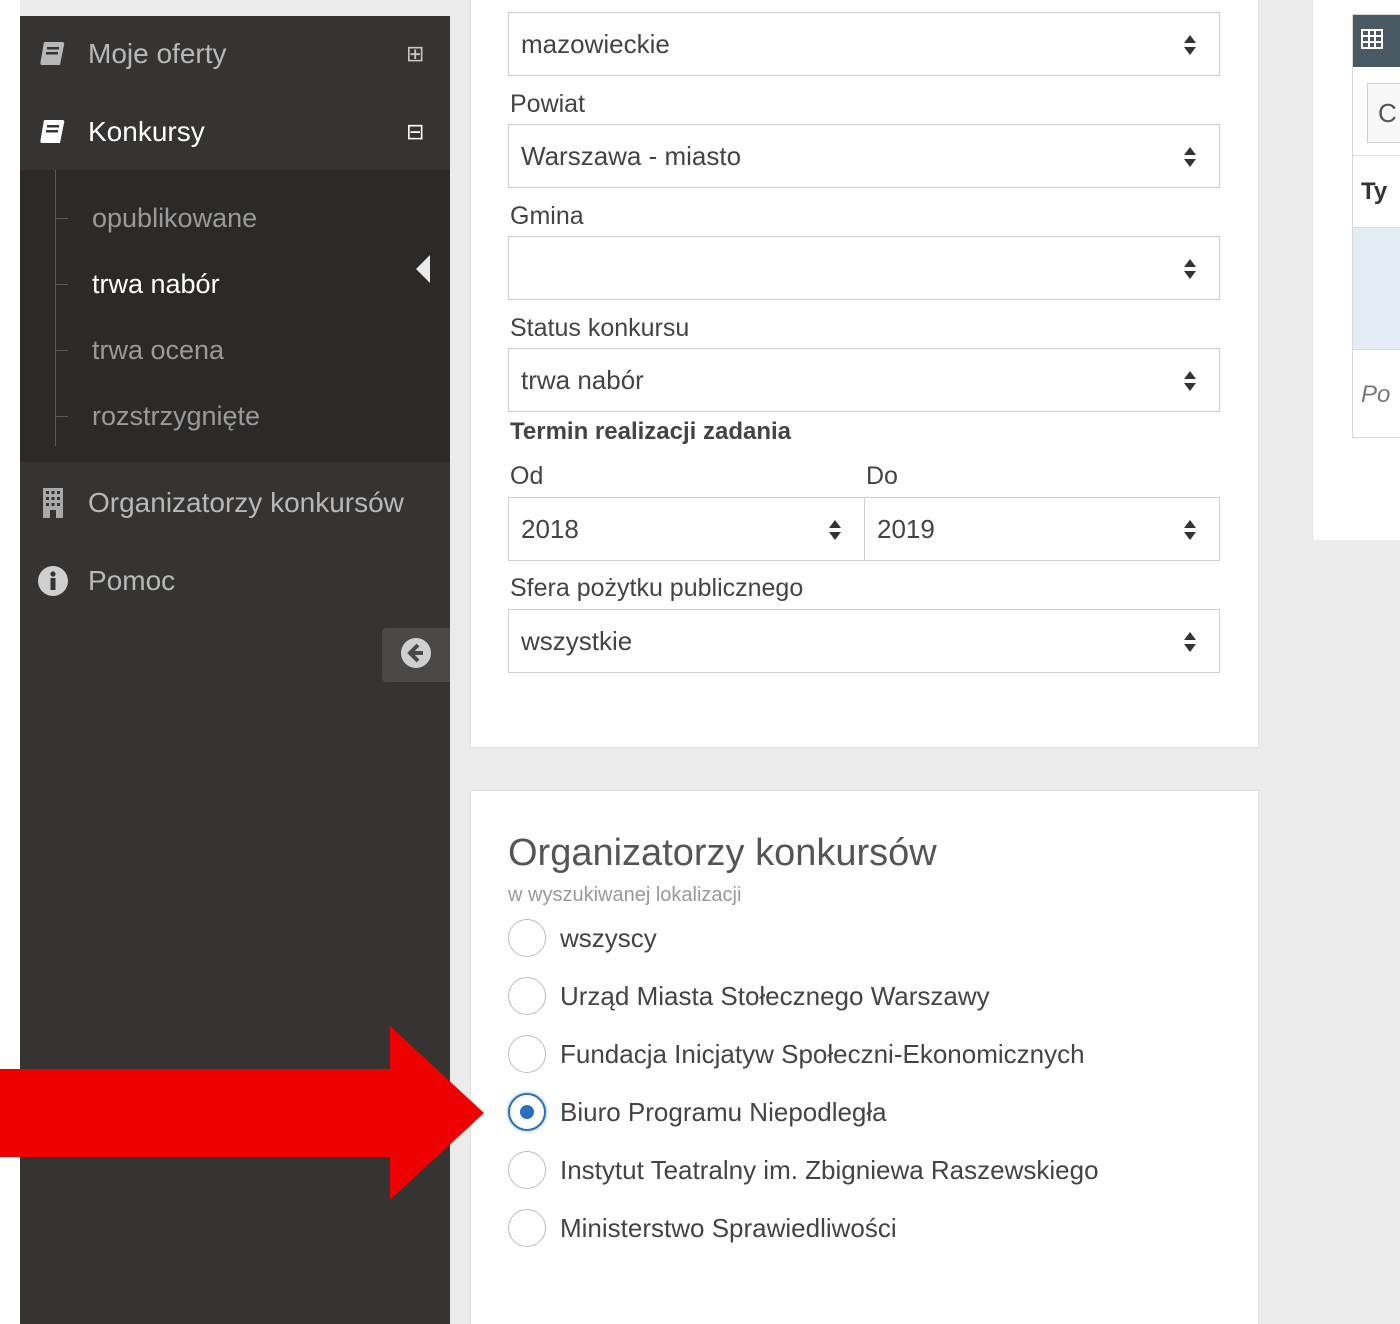  I want to click on info-icon, so click(53, 581).